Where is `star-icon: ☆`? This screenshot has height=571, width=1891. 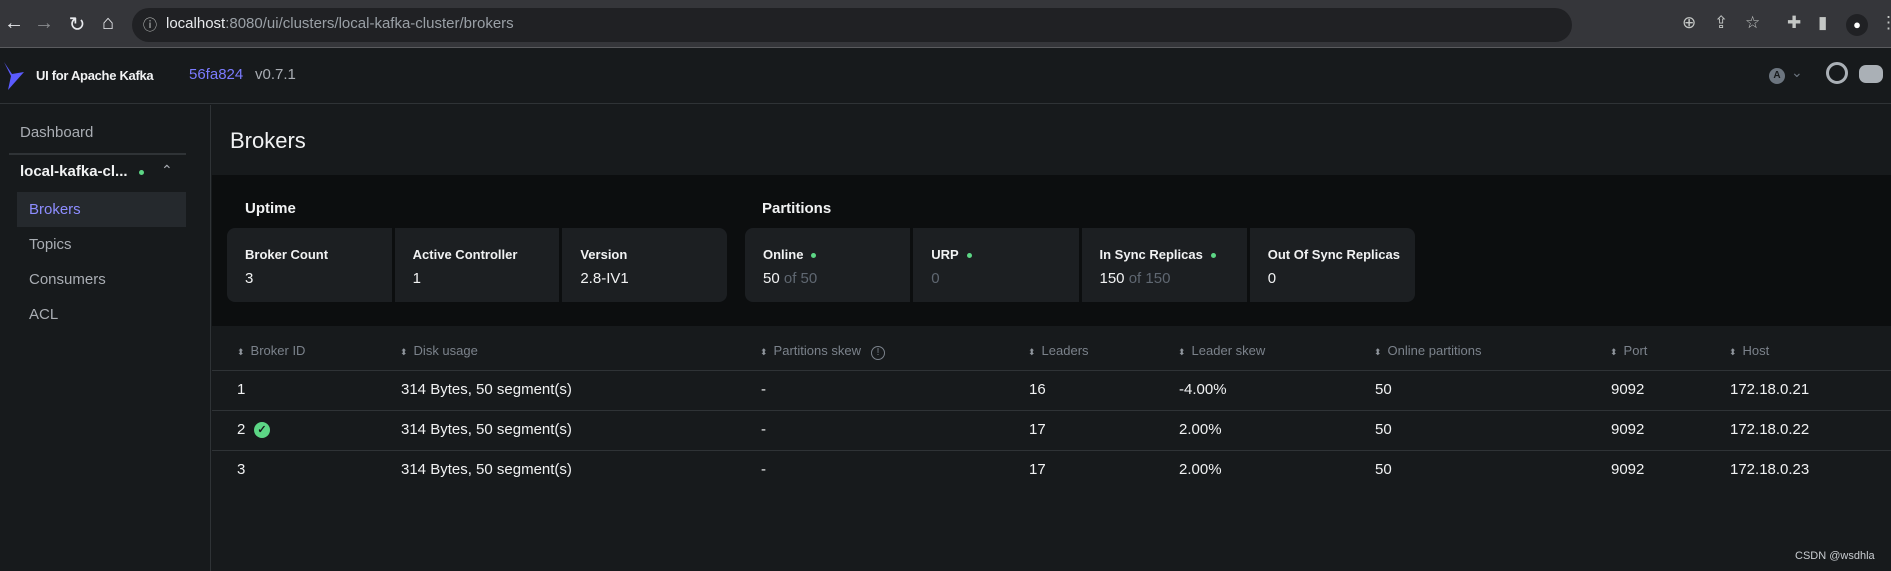
star-icon: ☆ is located at coordinates (1752, 23).